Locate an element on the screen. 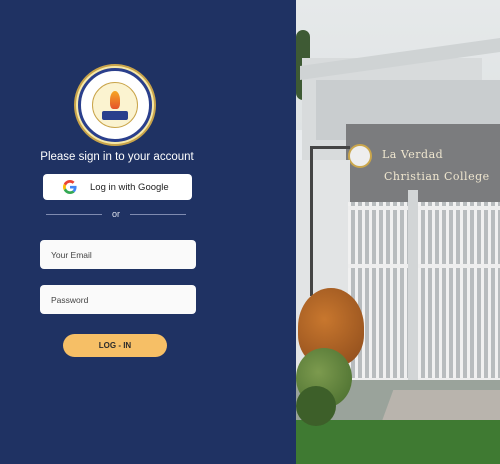 The image size is (500, 464). photo-gate-post is located at coordinates (413, 290).